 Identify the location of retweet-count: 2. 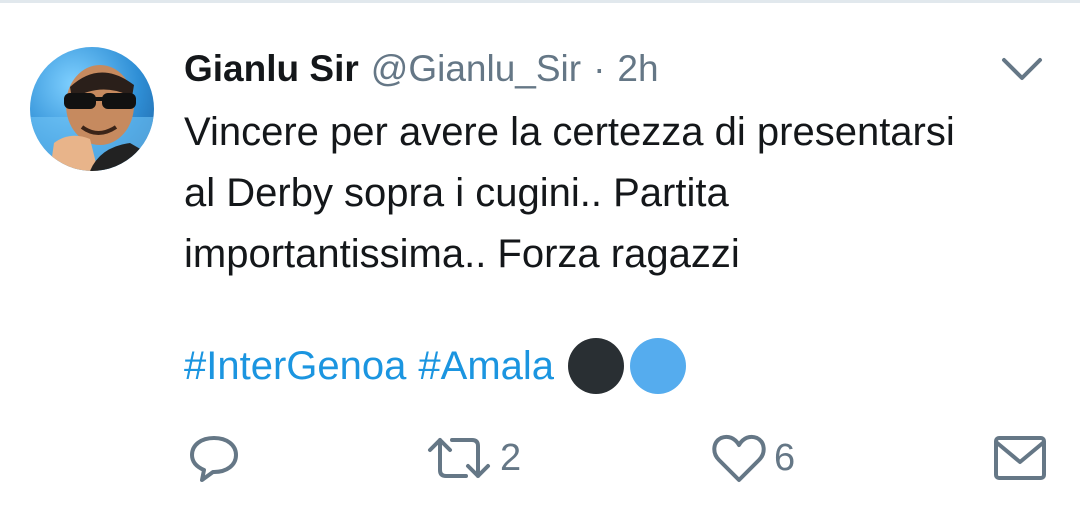
(511, 457).